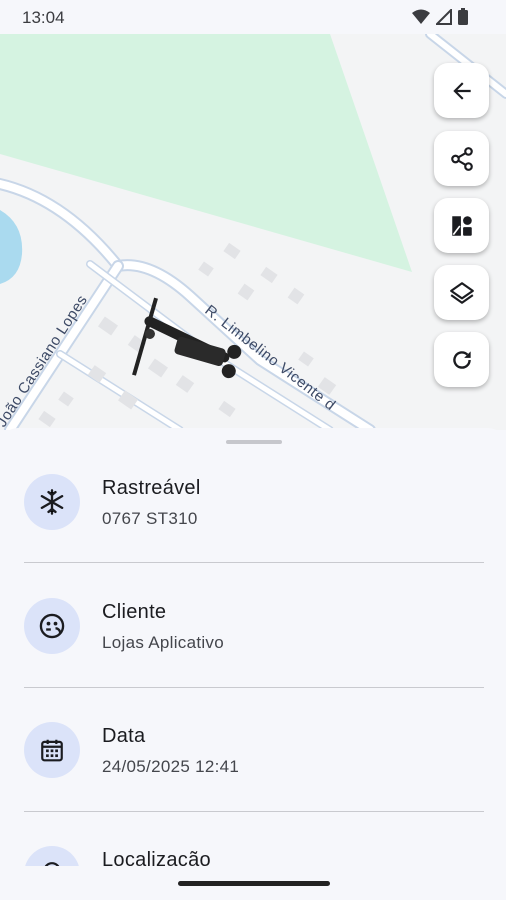  I want to click on item-title: Rastreável, so click(151, 488).